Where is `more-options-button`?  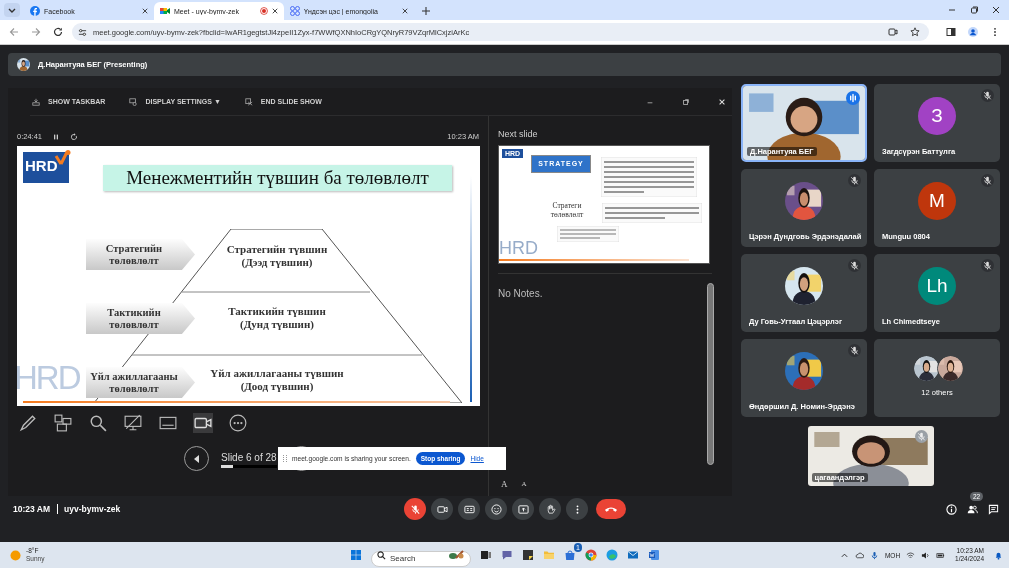 more-options-button is located at coordinates (577, 509).